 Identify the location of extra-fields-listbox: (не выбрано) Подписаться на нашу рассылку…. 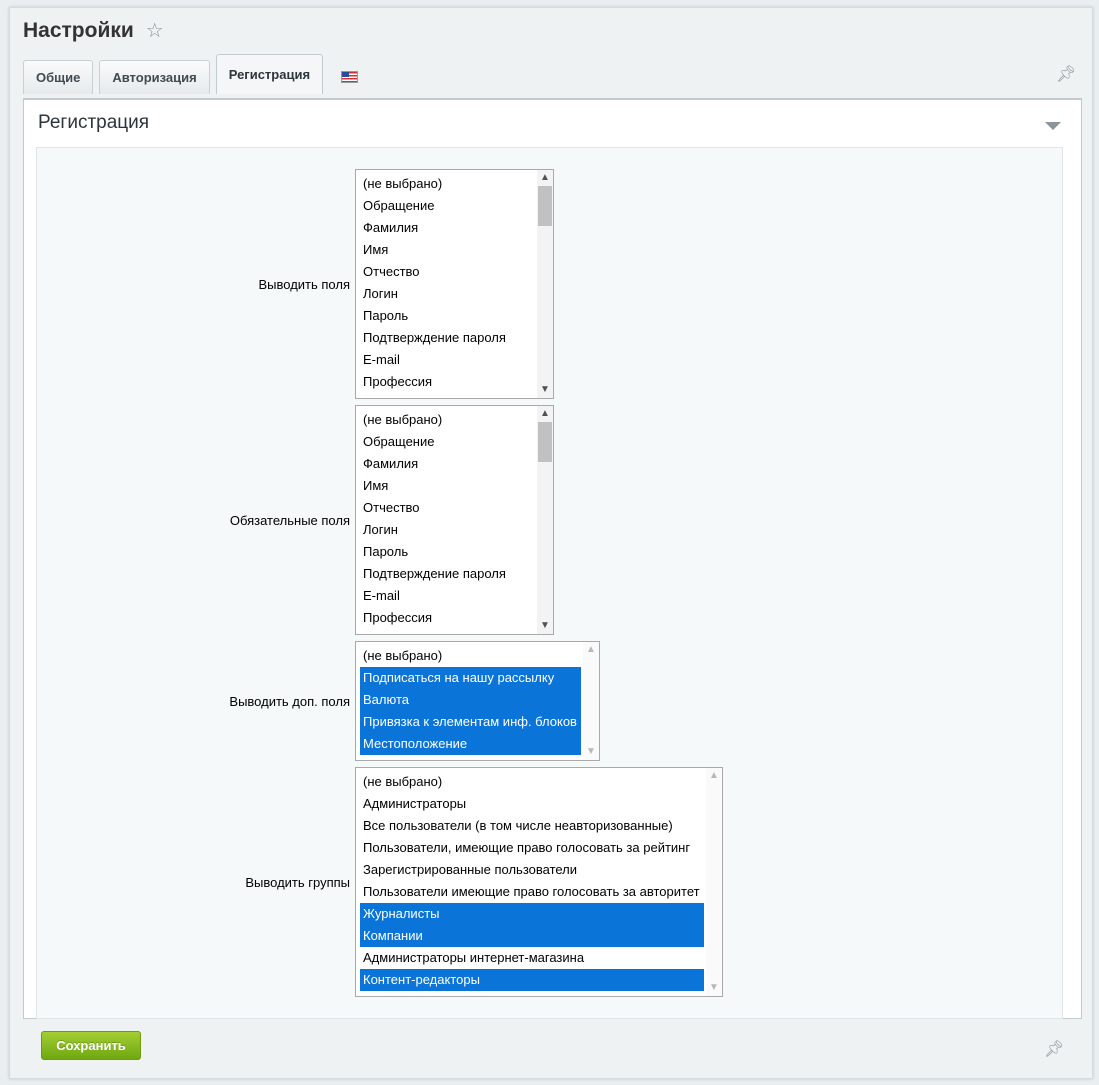
(477, 701).